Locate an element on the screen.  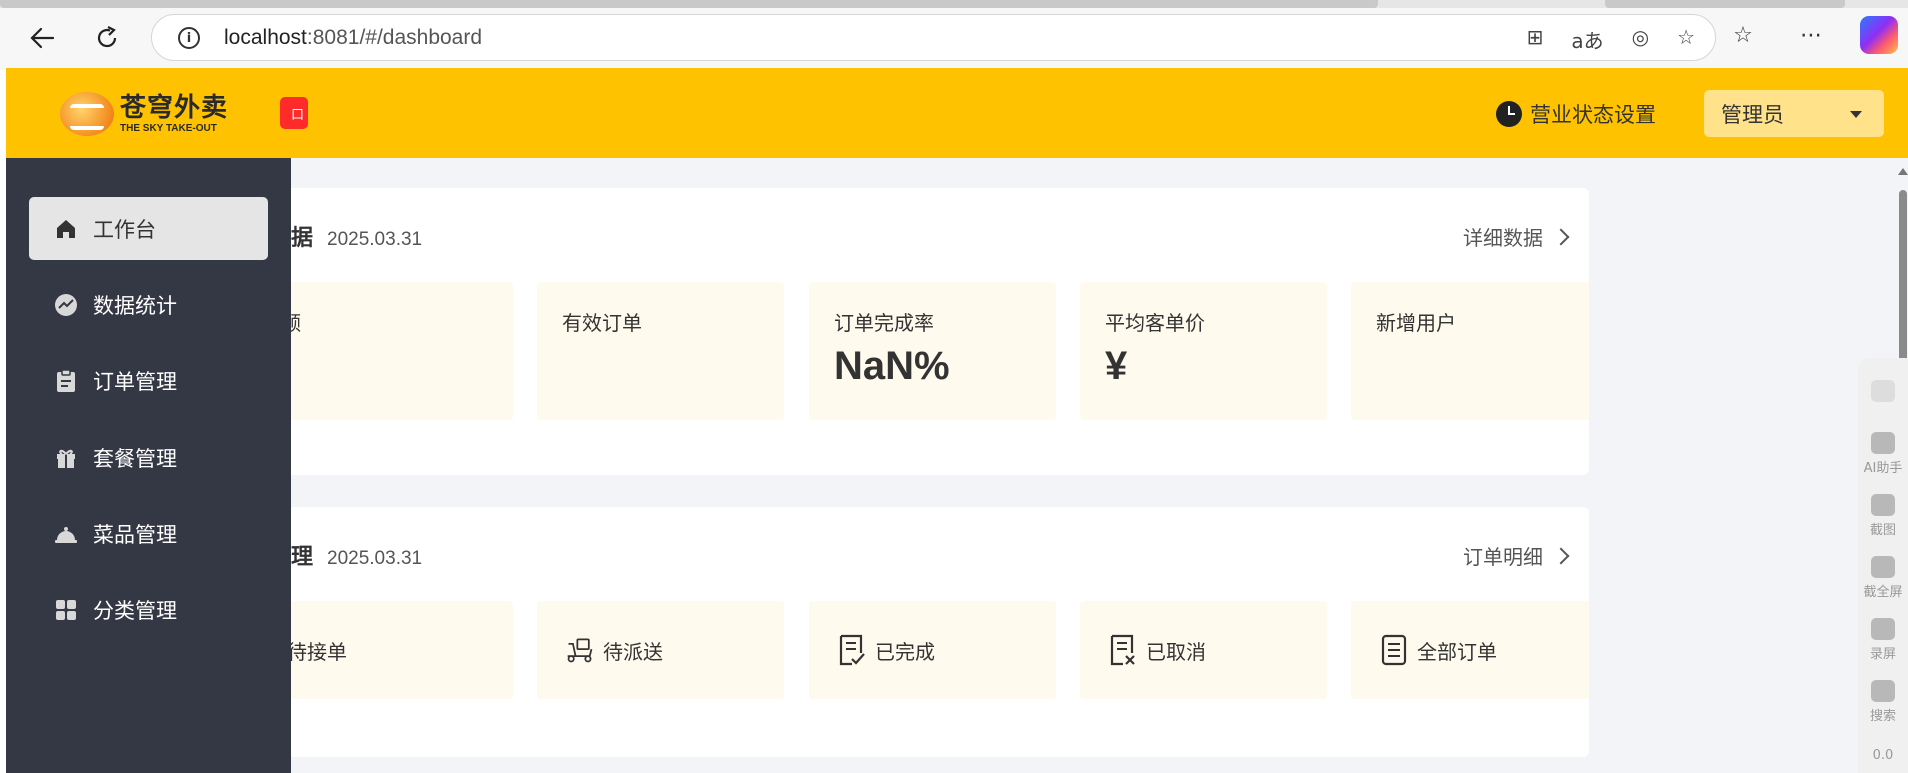
stat-tile-turnover: 额 is located at coordinates (402, 351).